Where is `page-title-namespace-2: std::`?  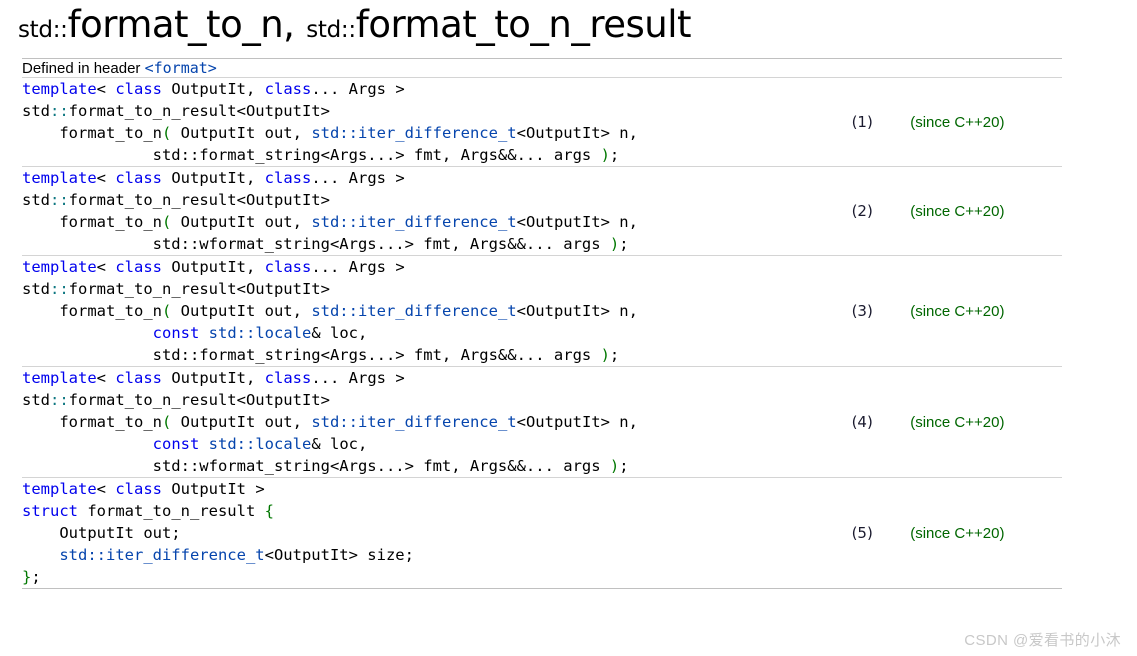
page-title-namespace-2: std:: is located at coordinates (331, 30).